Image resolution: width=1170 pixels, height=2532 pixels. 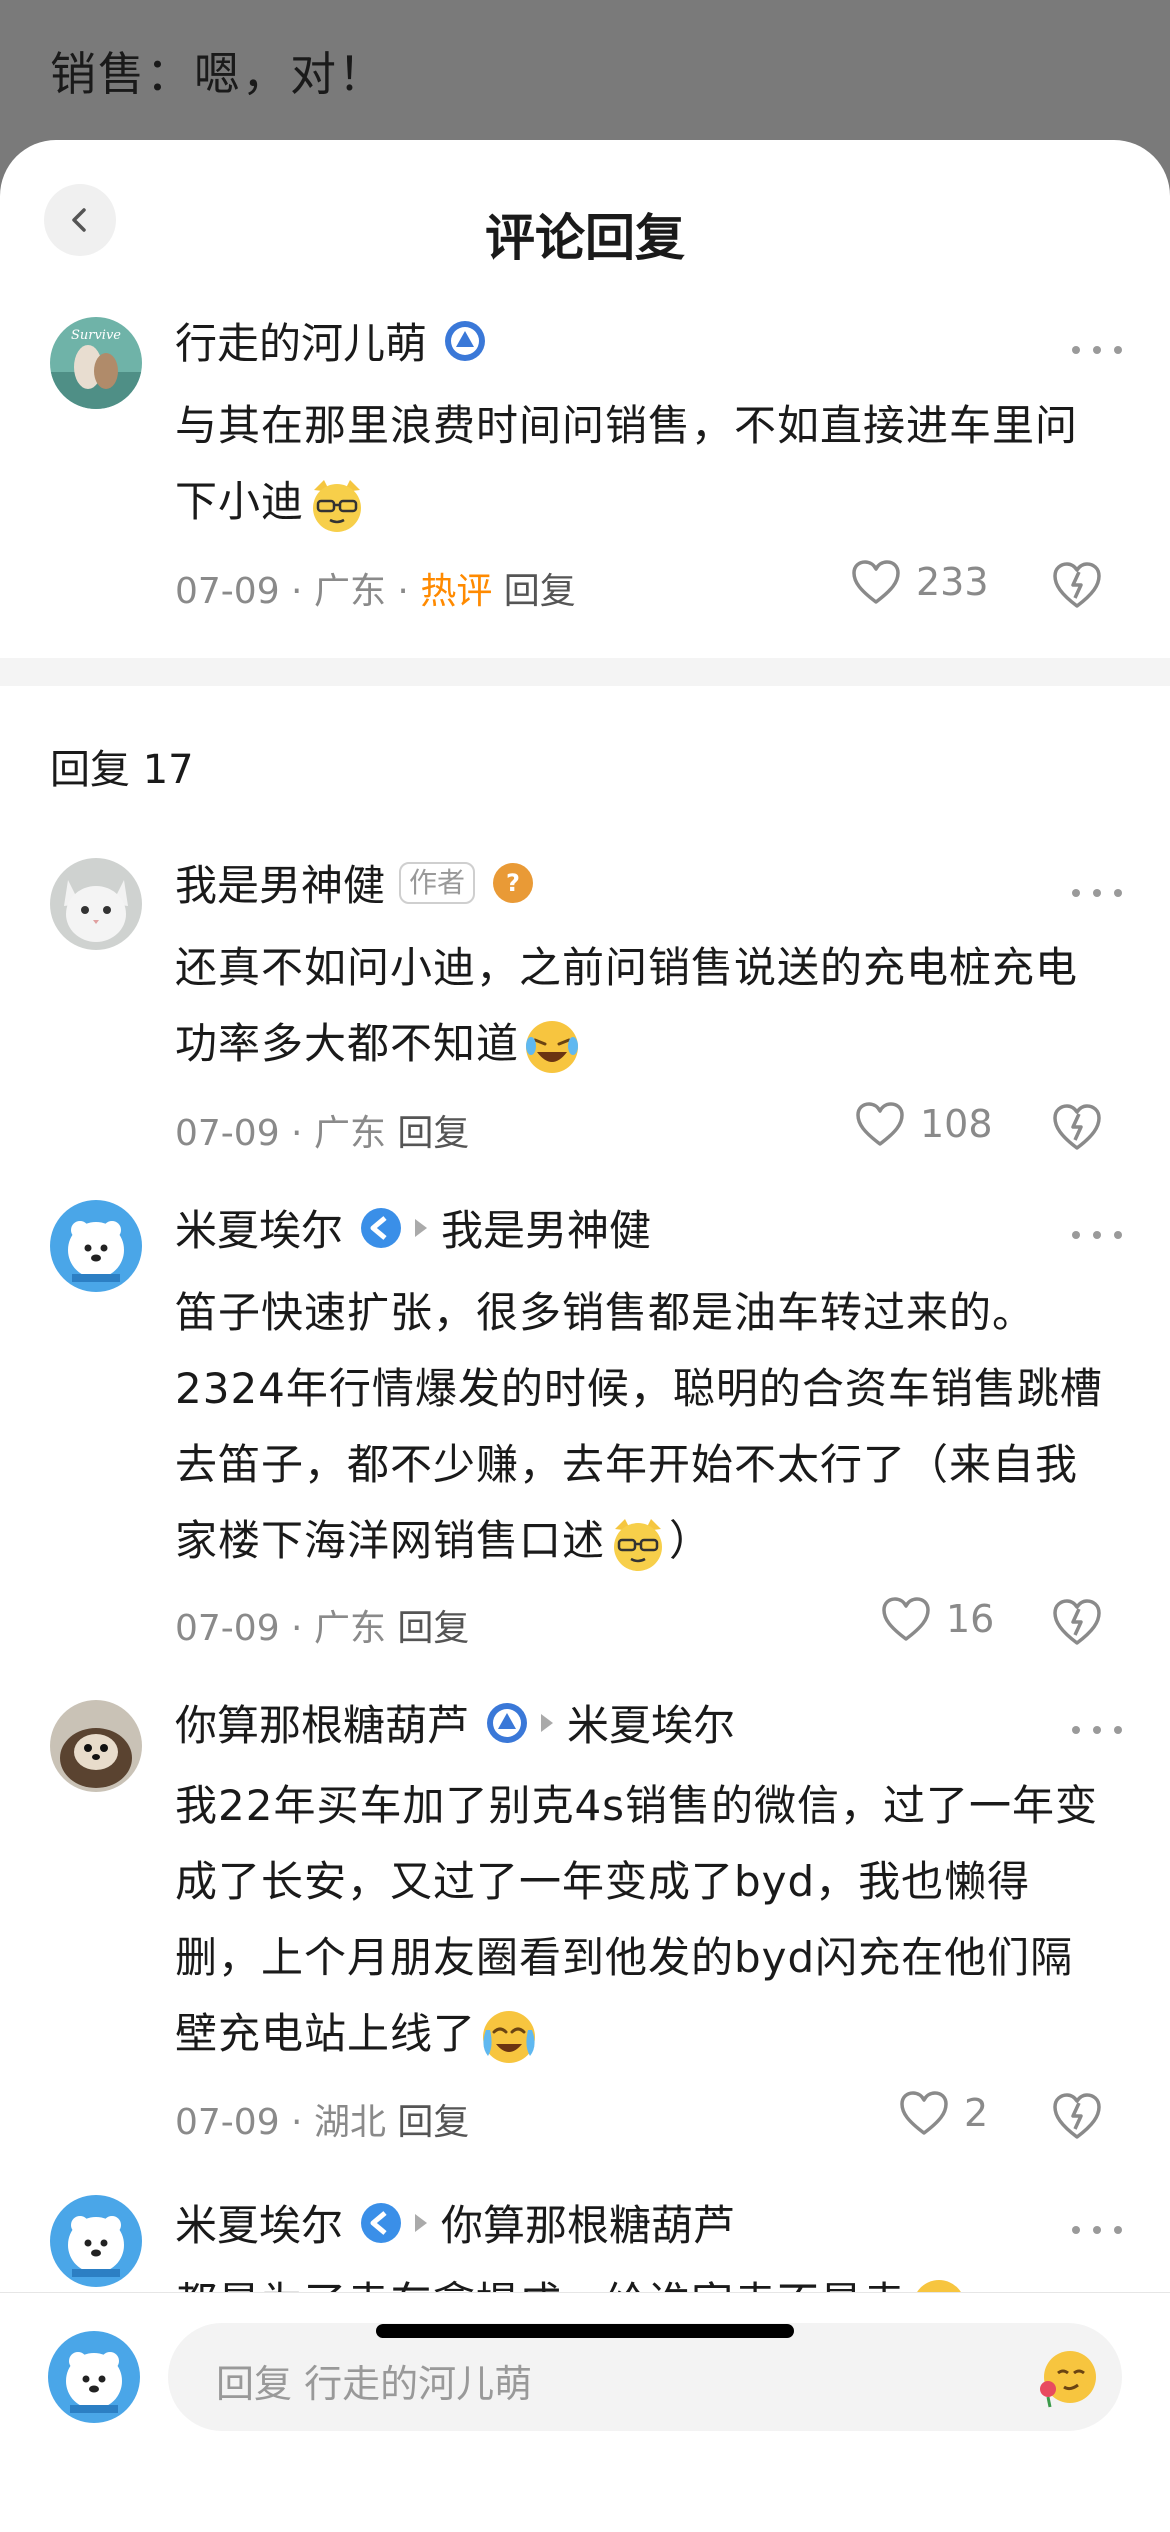 What do you see at coordinates (651, 1722) in the screenshot?
I see `reply-to-name: 米夏埃尔` at bounding box center [651, 1722].